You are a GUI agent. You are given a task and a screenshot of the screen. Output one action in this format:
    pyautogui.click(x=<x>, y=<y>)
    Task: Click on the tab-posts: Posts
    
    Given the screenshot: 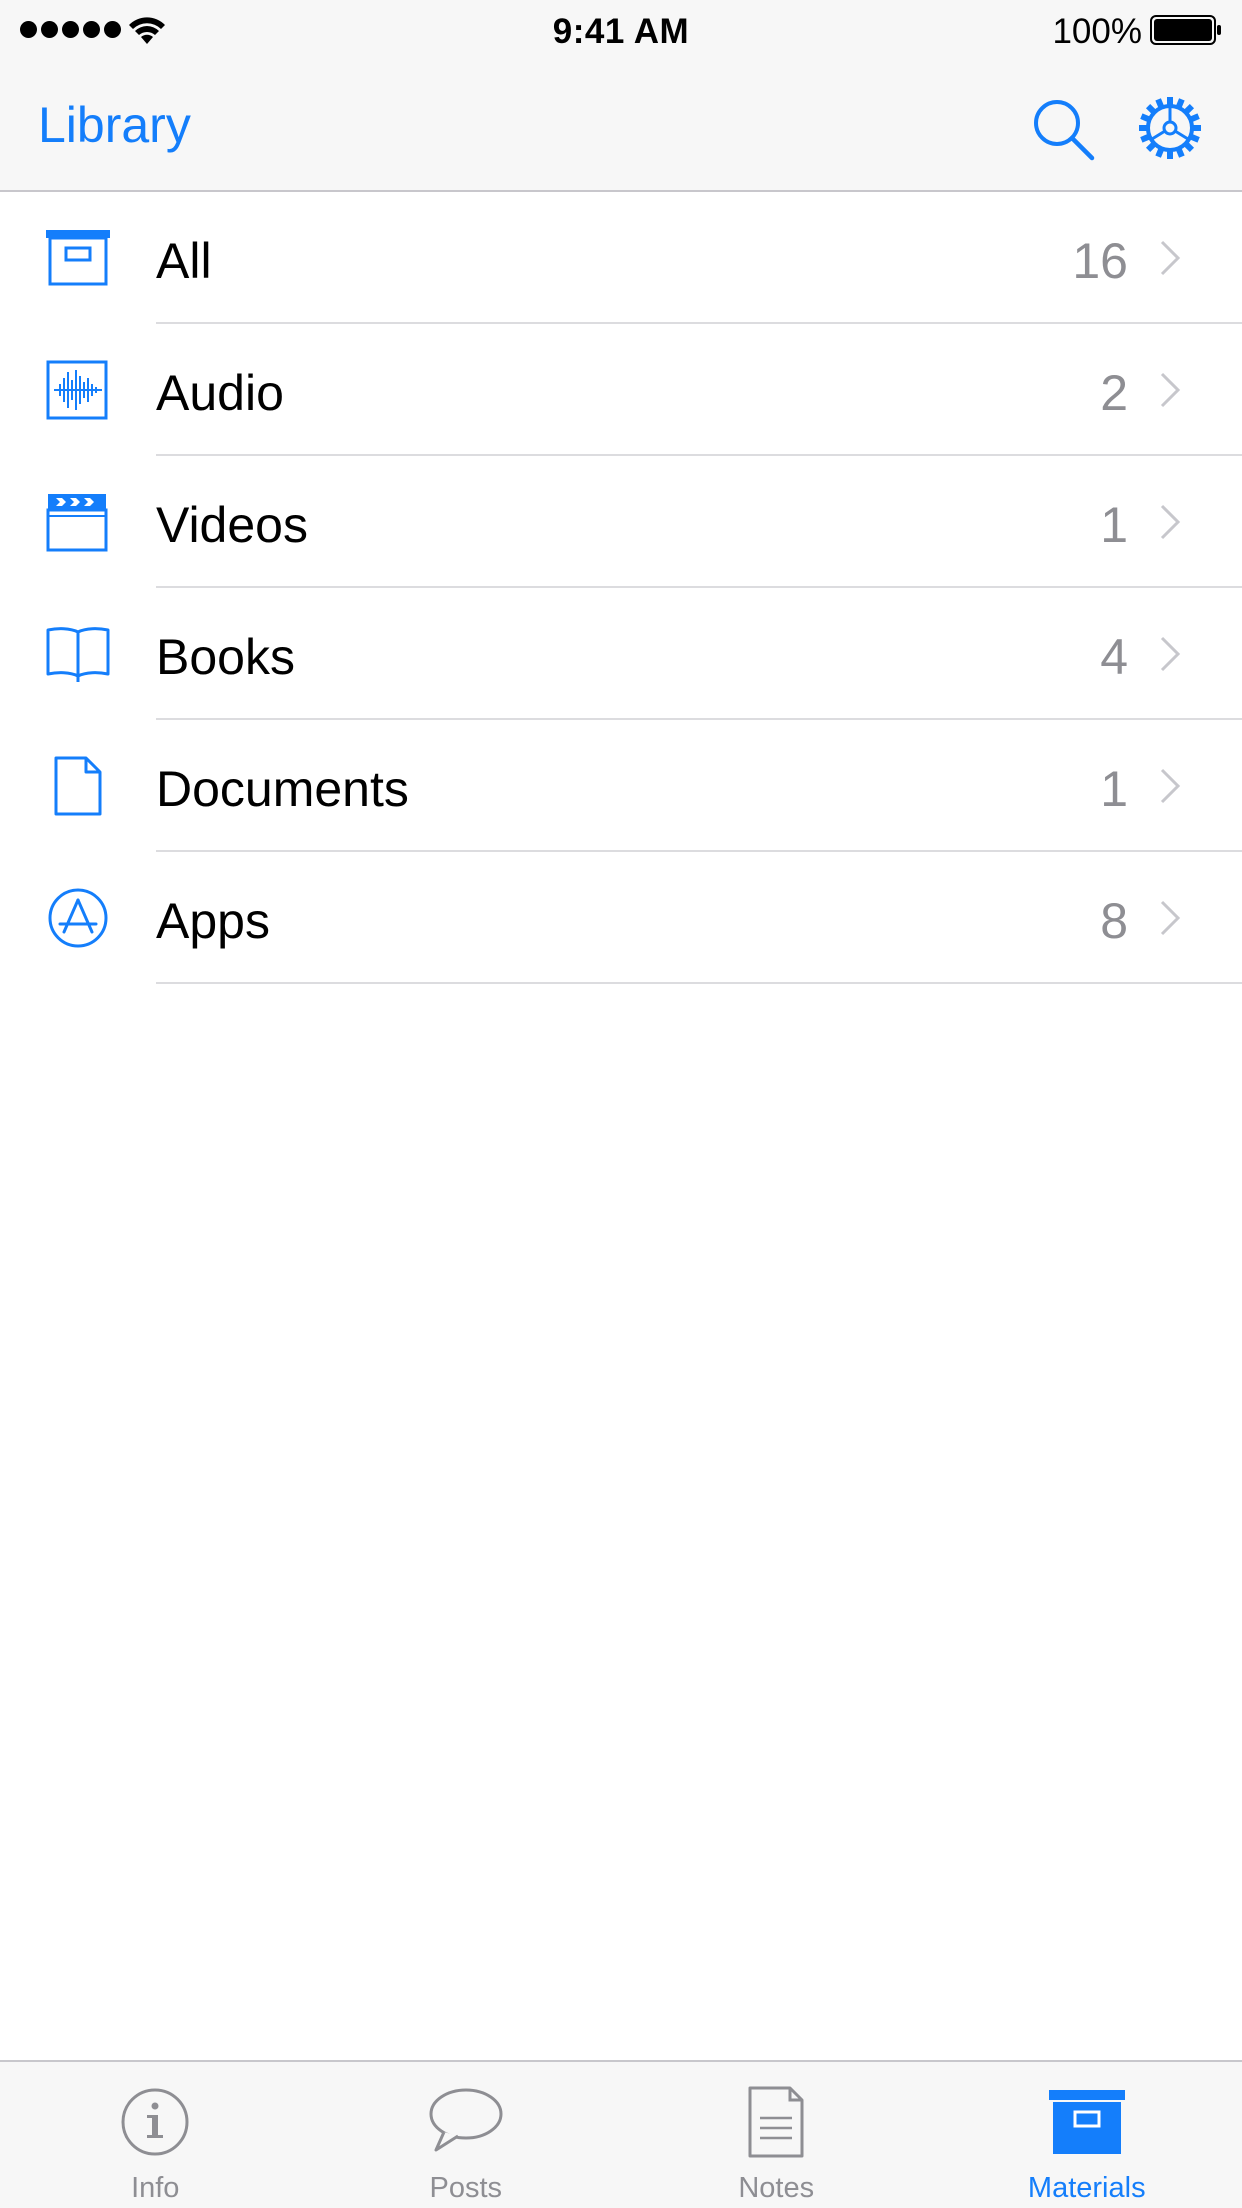 What is the action you would take?
    pyautogui.click(x=466, y=2135)
    